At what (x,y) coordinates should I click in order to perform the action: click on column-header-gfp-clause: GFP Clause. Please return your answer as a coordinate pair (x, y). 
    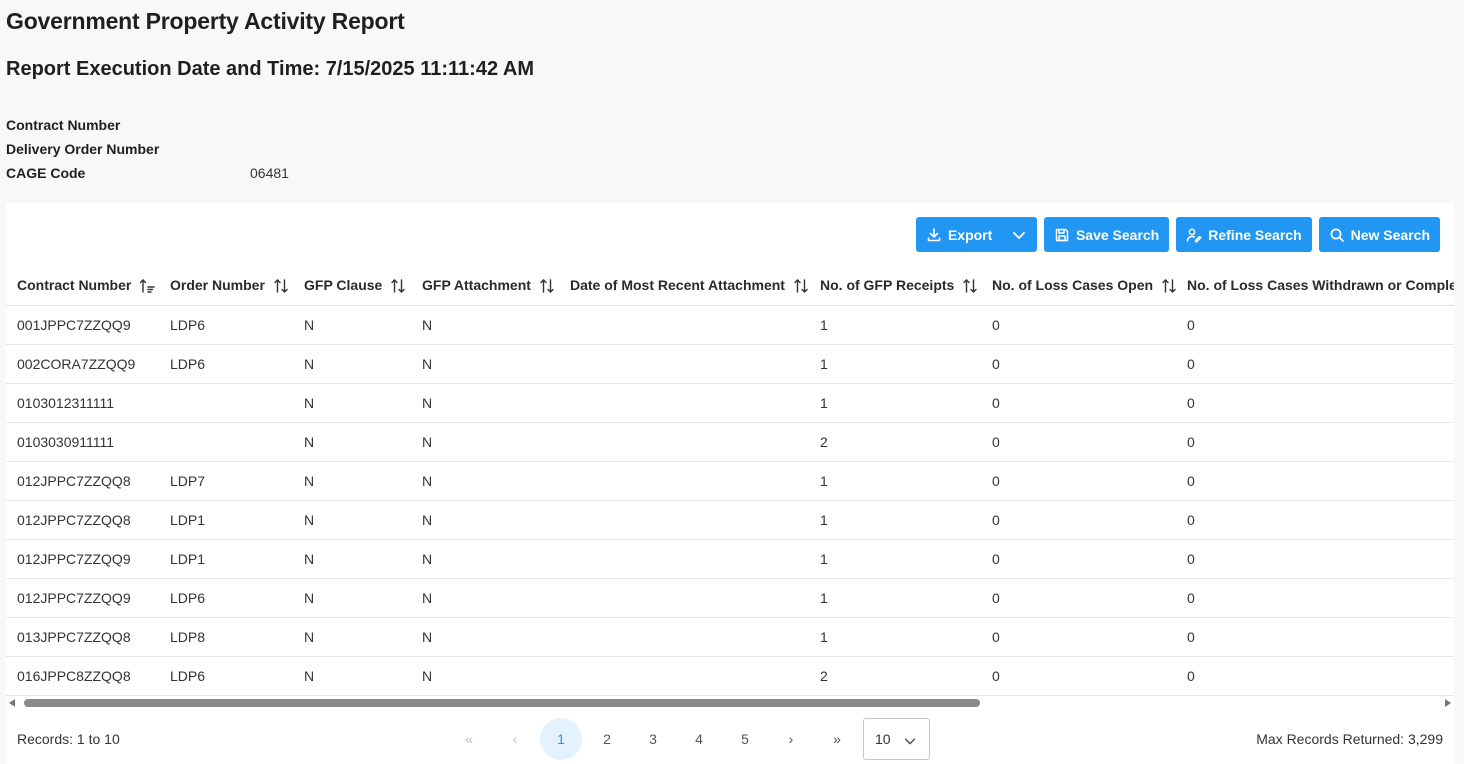
    Looking at the image, I should click on (352, 286).